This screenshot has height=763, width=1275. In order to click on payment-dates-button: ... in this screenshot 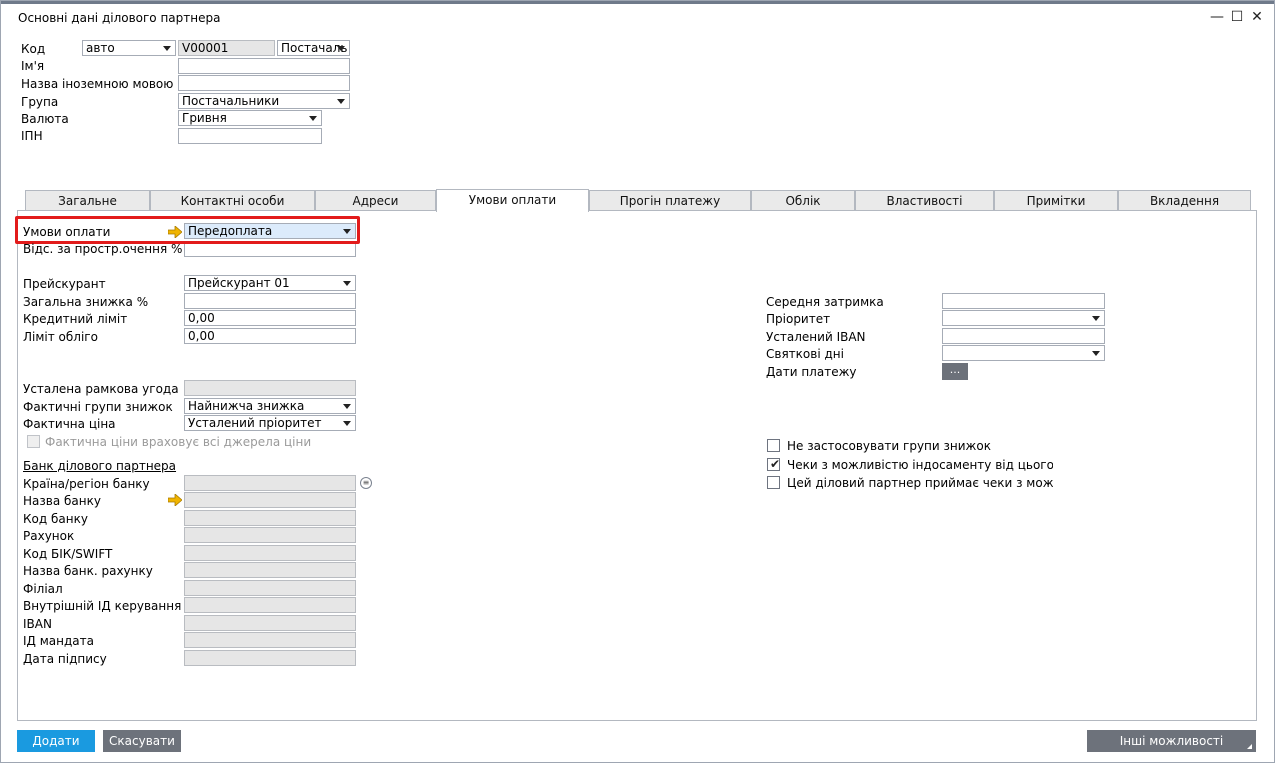, I will do `click(955, 371)`.